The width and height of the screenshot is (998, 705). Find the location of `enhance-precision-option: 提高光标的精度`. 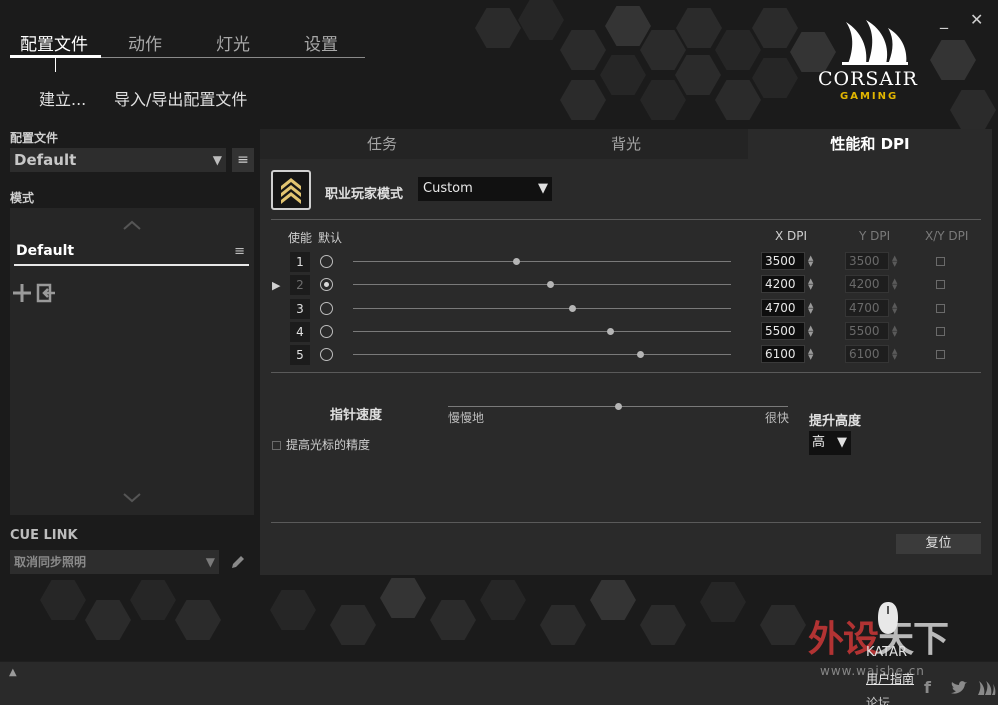

enhance-precision-option: 提高光标的精度 is located at coordinates (321, 444).